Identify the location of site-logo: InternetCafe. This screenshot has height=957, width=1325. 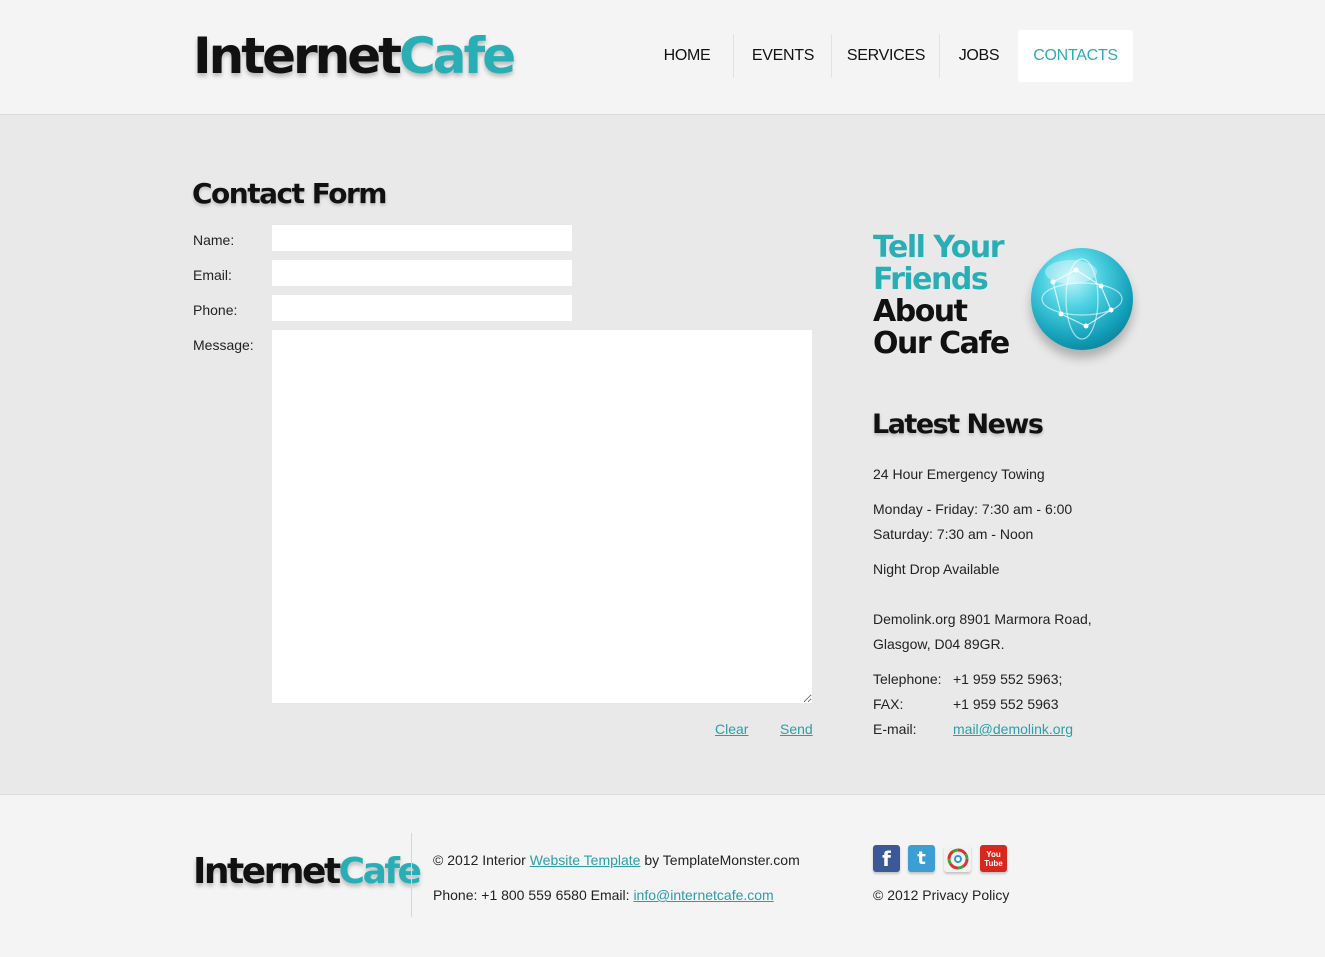
(354, 56).